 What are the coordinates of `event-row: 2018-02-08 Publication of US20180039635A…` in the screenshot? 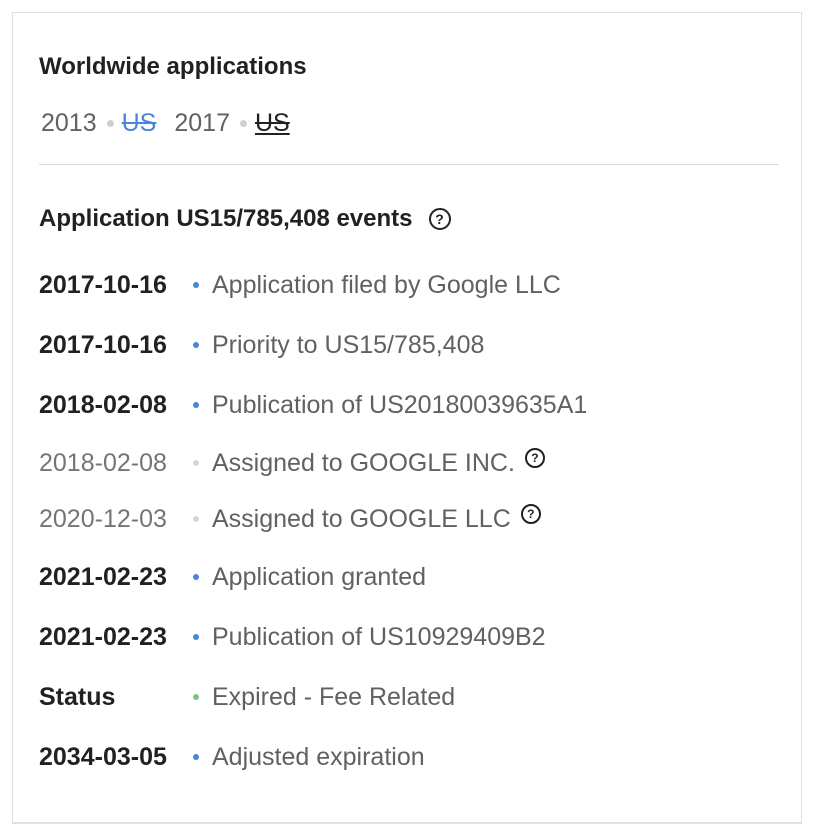 It's located at (313, 405).